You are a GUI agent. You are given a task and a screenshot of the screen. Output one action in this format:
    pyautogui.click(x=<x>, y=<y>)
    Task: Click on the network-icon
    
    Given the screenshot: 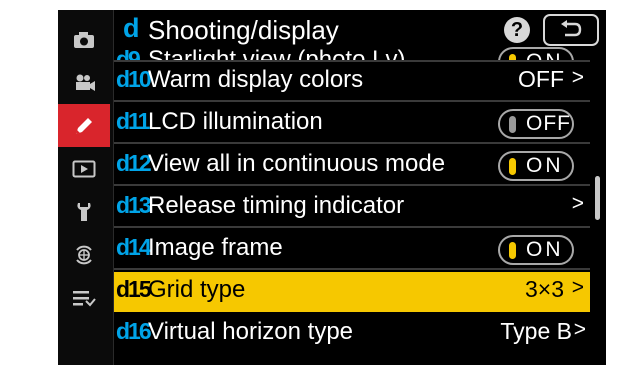 What is the action you would take?
    pyautogui.click(x=84, y=254)
    